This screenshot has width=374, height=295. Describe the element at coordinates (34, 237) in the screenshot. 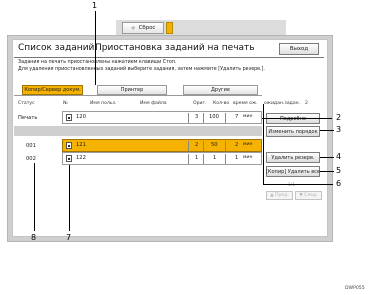

I see `callout-8: 8` at that location.